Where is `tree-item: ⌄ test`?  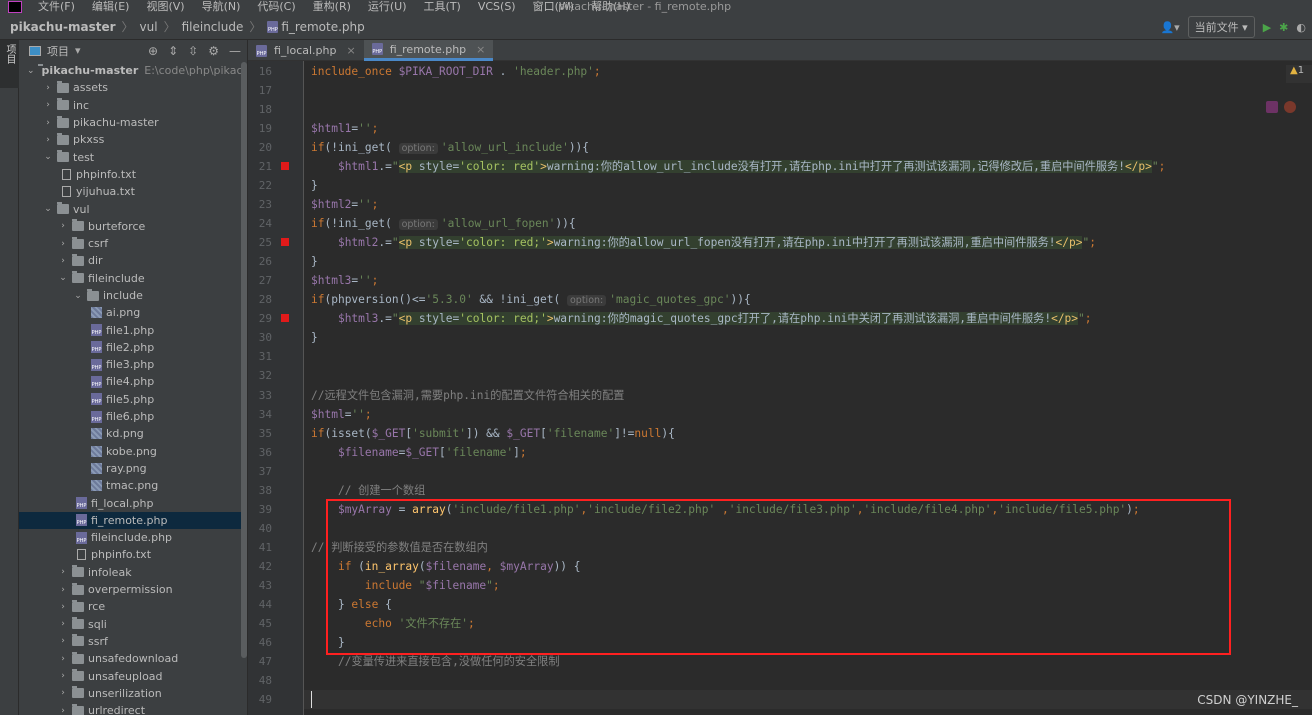
tree-item: ⌄ test is located at coordinates (133, 156).